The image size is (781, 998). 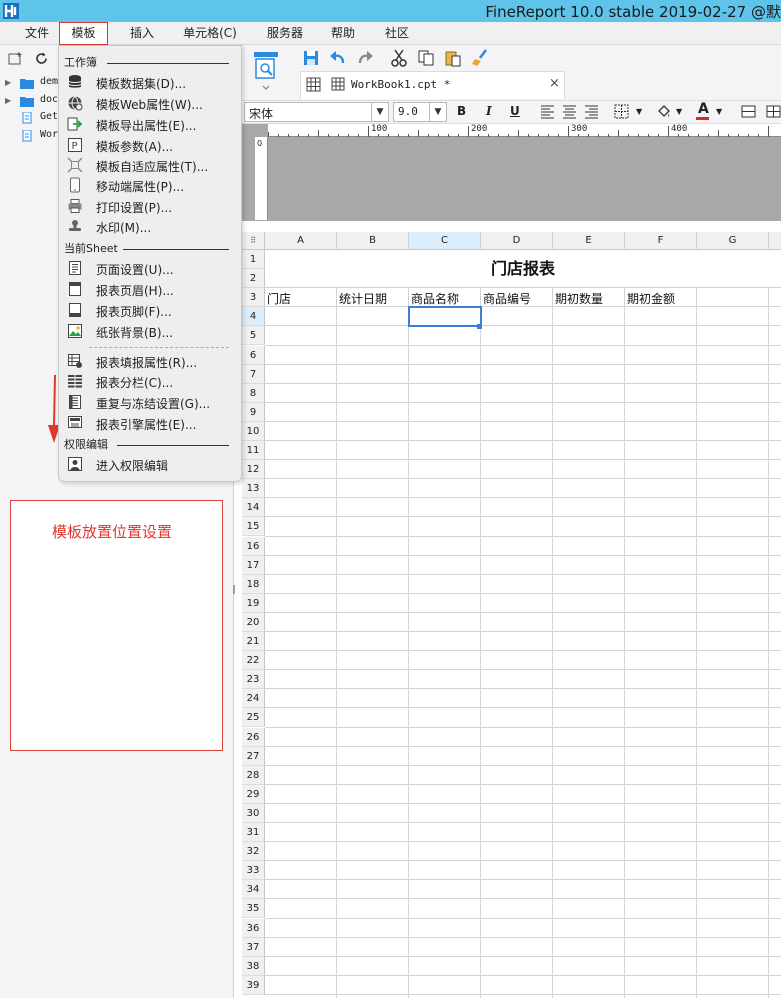 What do you see at coordinates (253, 393) in the screenshot?
I see `row-header: 8` at bounding box center [253, 393].